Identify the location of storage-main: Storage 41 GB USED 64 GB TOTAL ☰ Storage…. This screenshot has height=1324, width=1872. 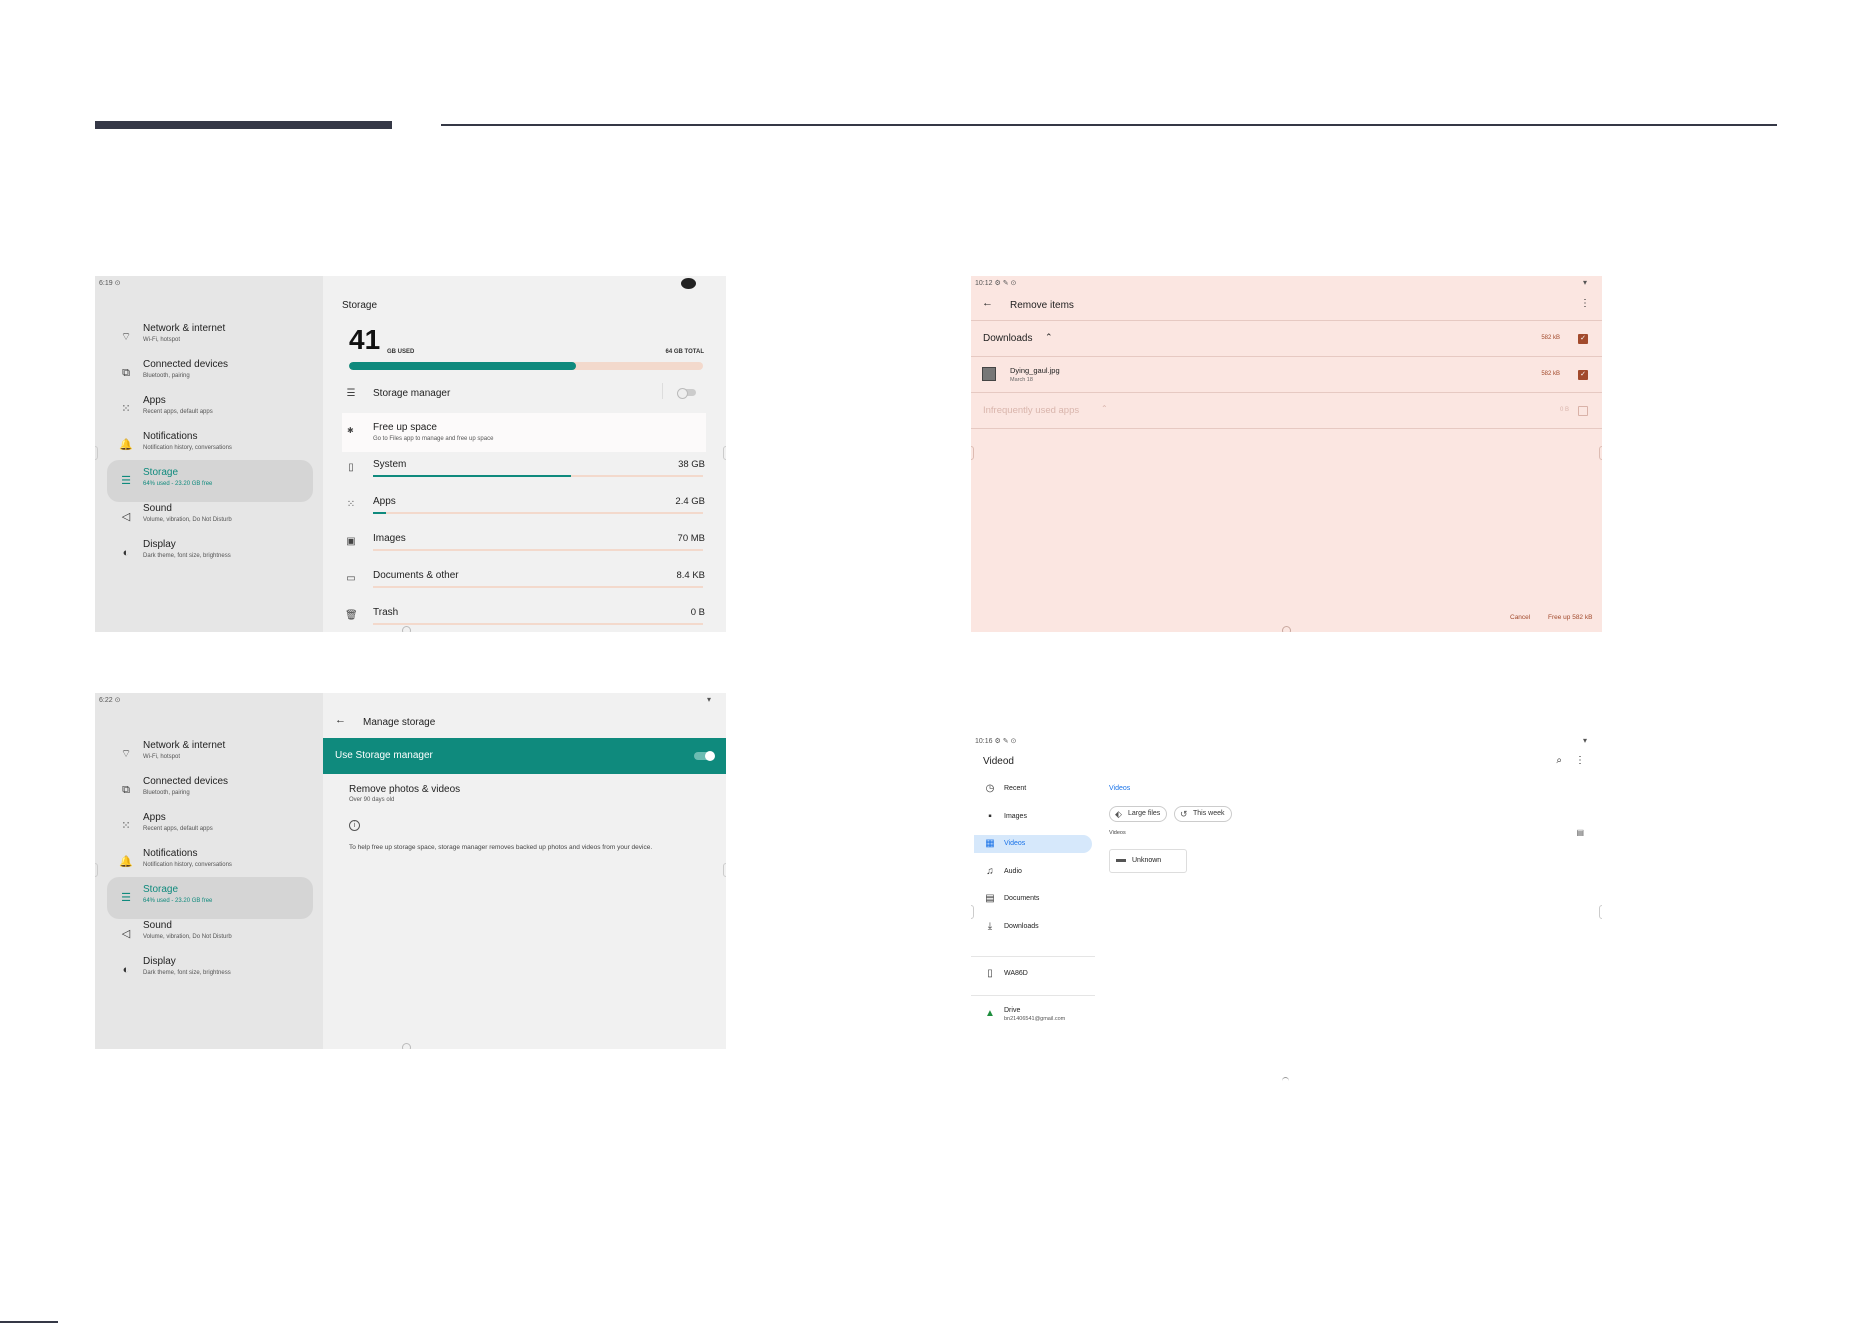
(524, 454).